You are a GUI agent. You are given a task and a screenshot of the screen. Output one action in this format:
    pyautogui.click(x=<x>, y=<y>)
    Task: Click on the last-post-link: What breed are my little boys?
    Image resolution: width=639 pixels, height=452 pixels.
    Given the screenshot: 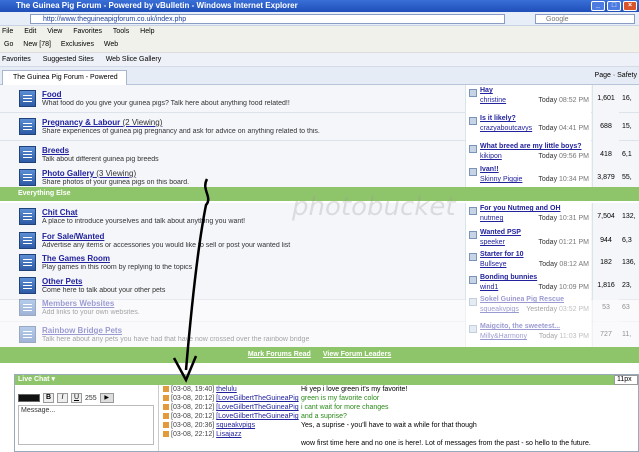 What is the action you would take?
    pyautogui.click(x=531, y=146)
    